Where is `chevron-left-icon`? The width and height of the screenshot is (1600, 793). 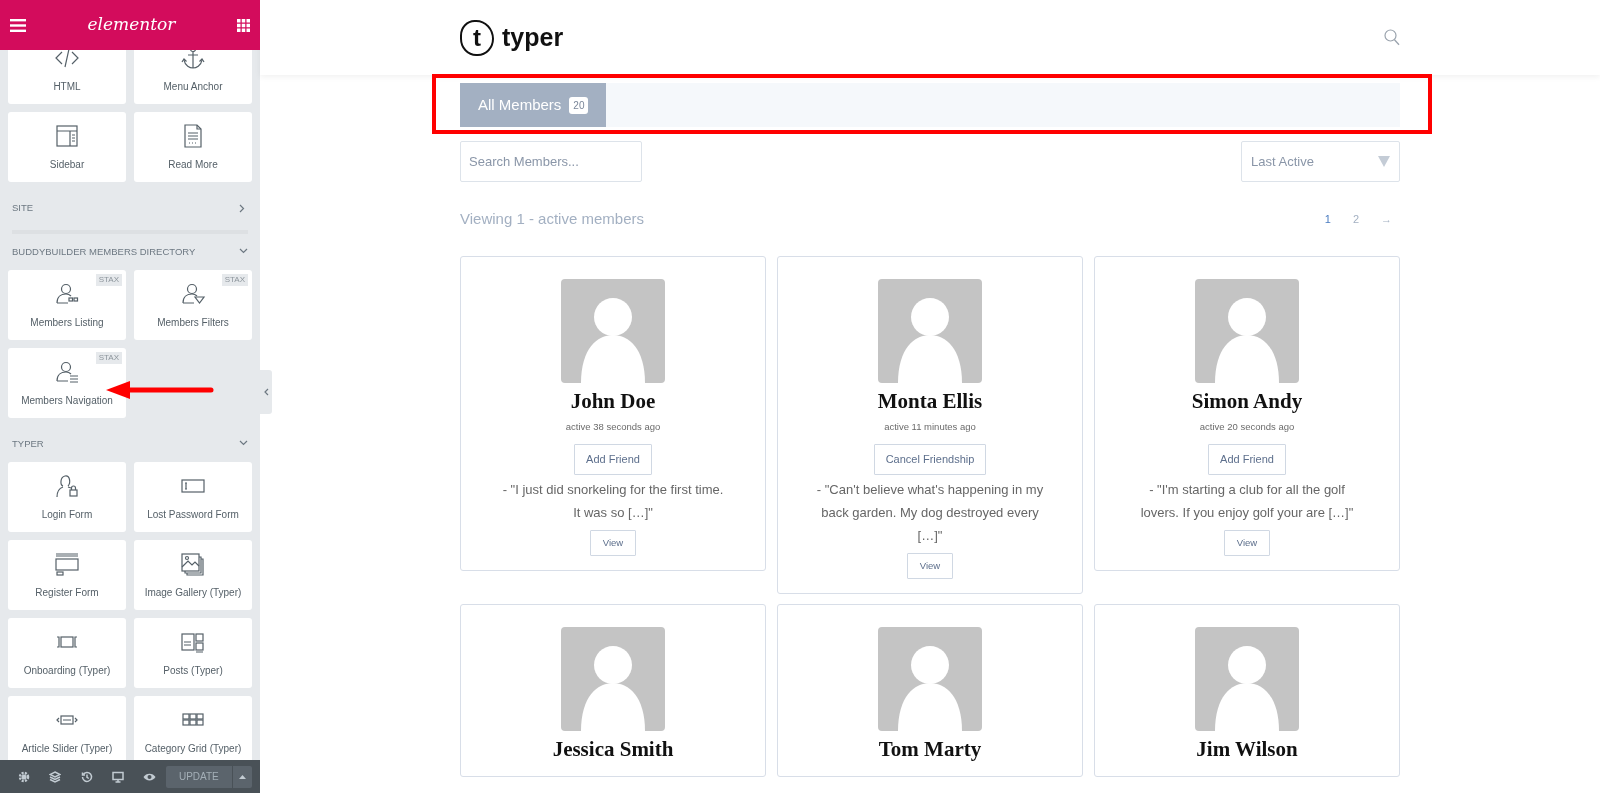
chevron-left-icon is located at coordinates (266, 392).